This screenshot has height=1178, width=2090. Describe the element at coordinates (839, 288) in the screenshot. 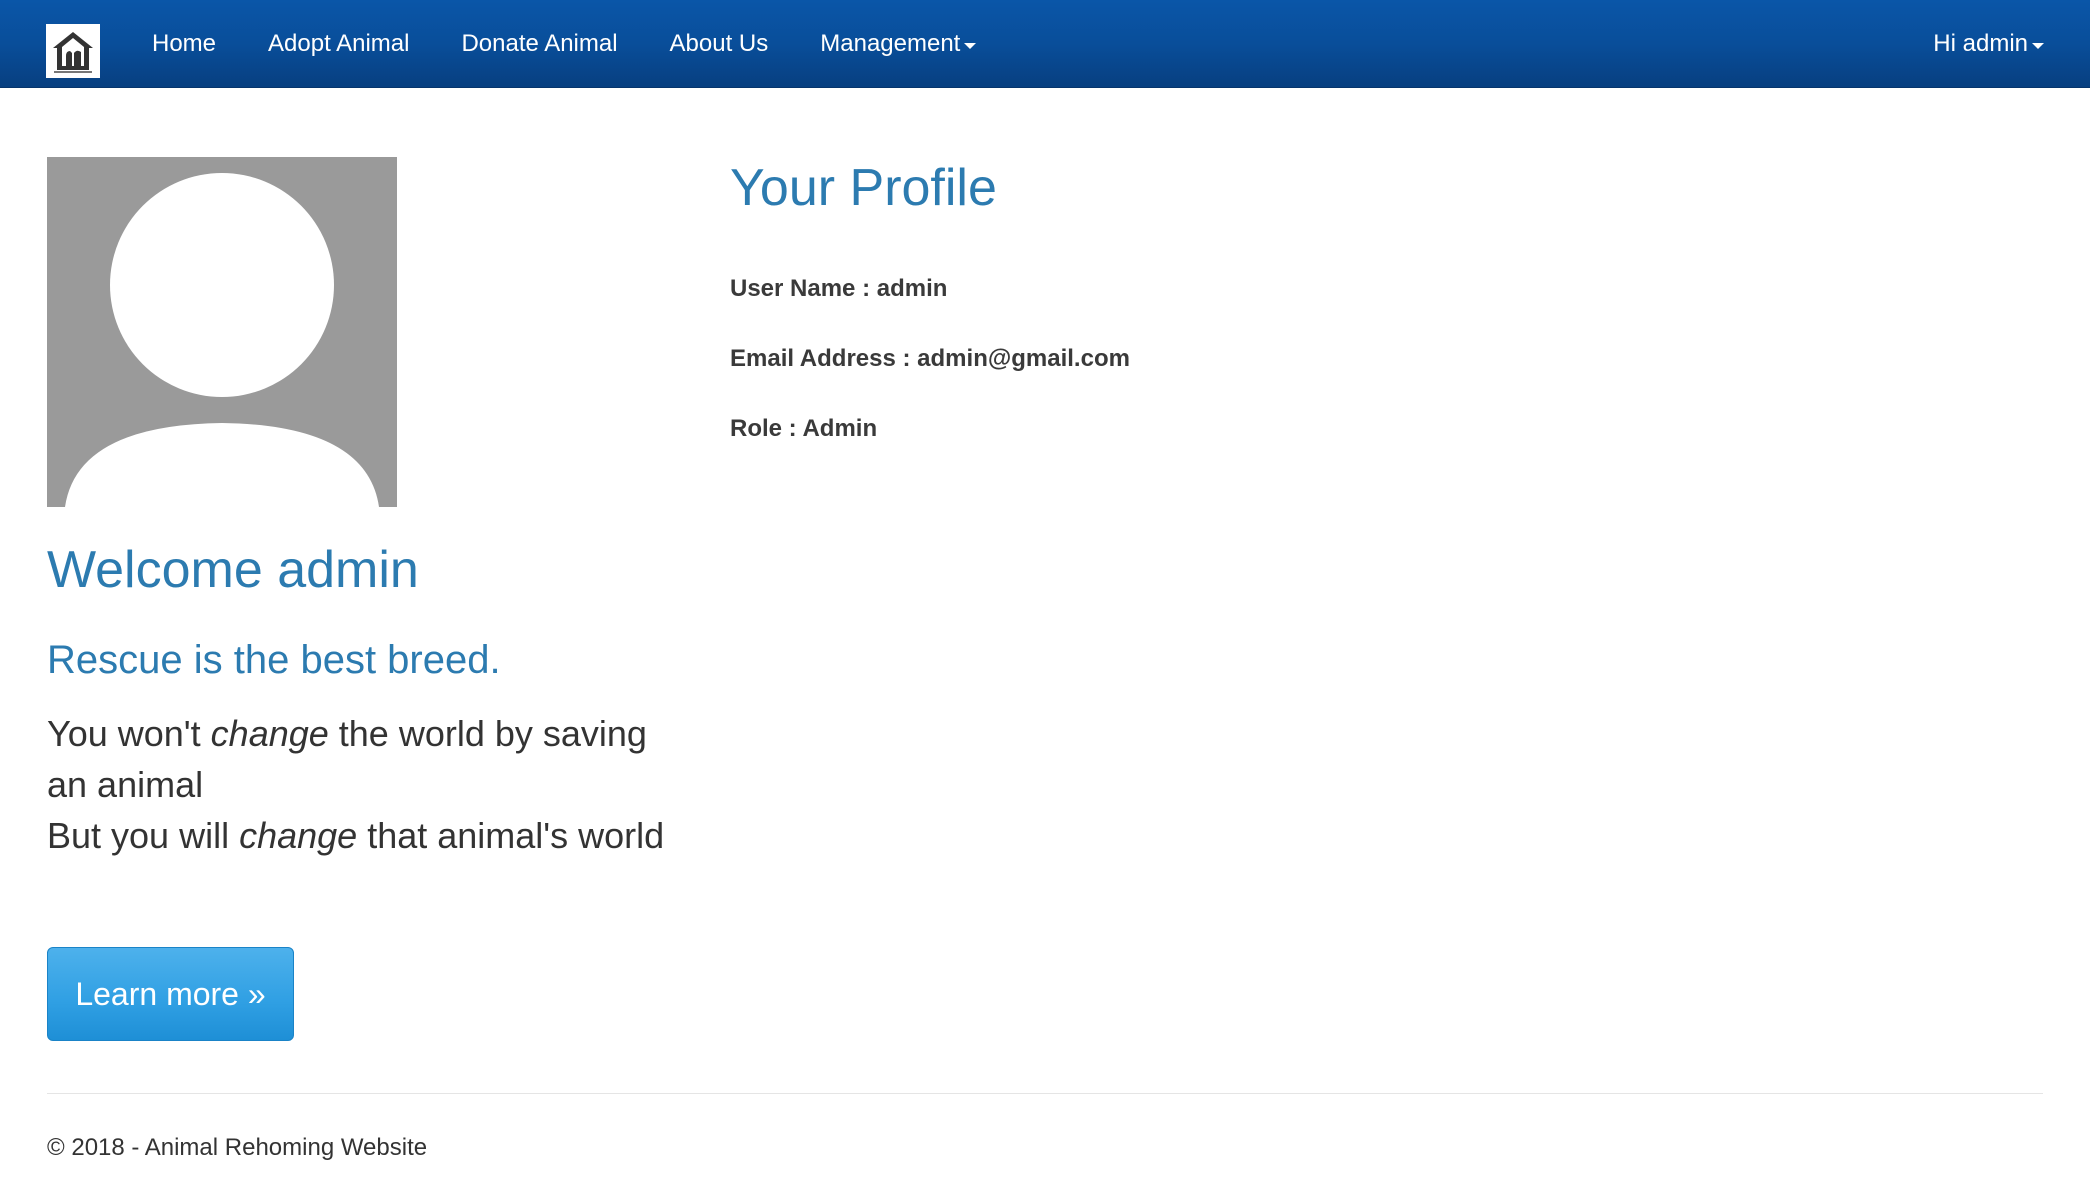

I see `profile-user-name: User Name : admin` at that location.